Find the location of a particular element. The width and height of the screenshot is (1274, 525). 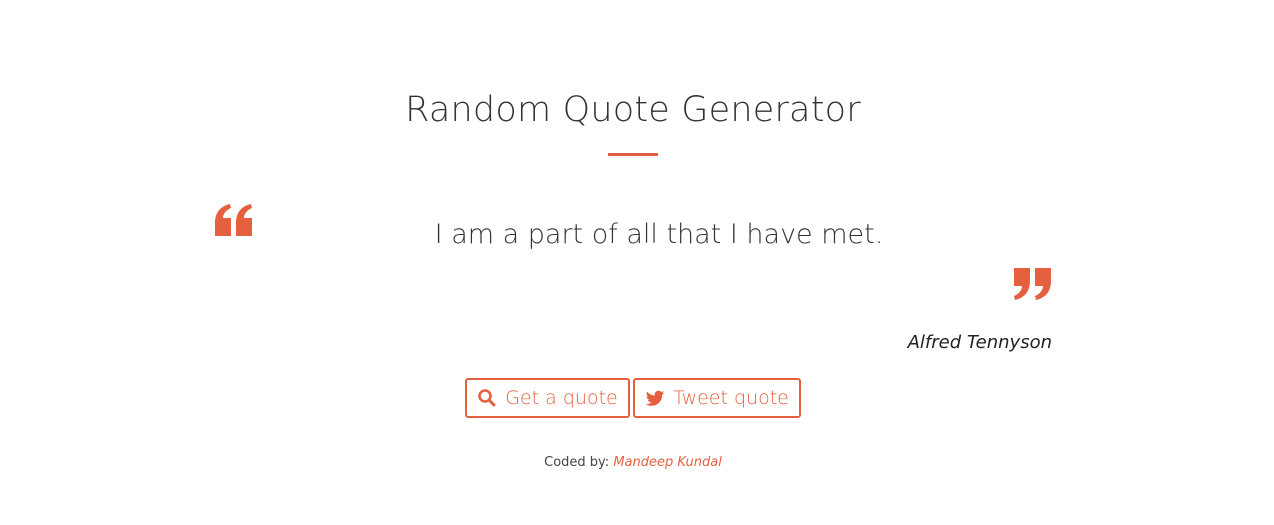

get-quote-button: Get a quote is located at coordinates (547, 398).